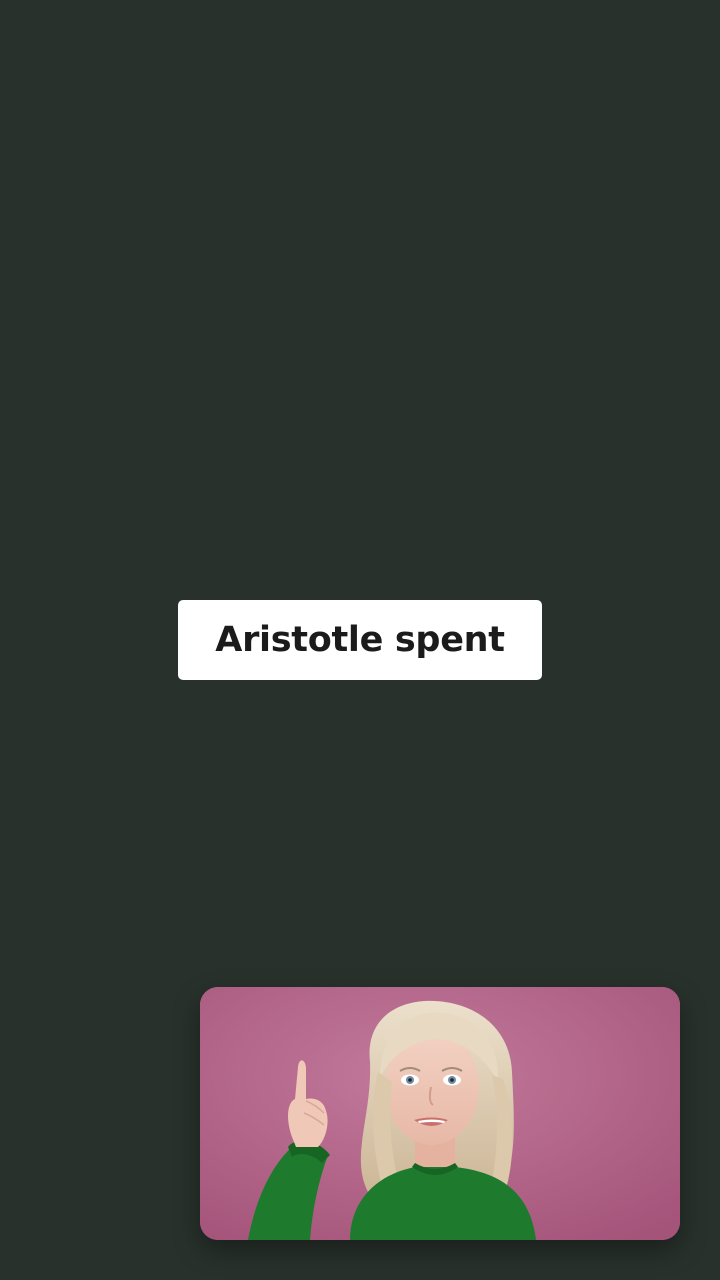 This screenshot has height=1280, width=720. I want to click on subtitle-caption: Aristotle spent, so click(360, 640).